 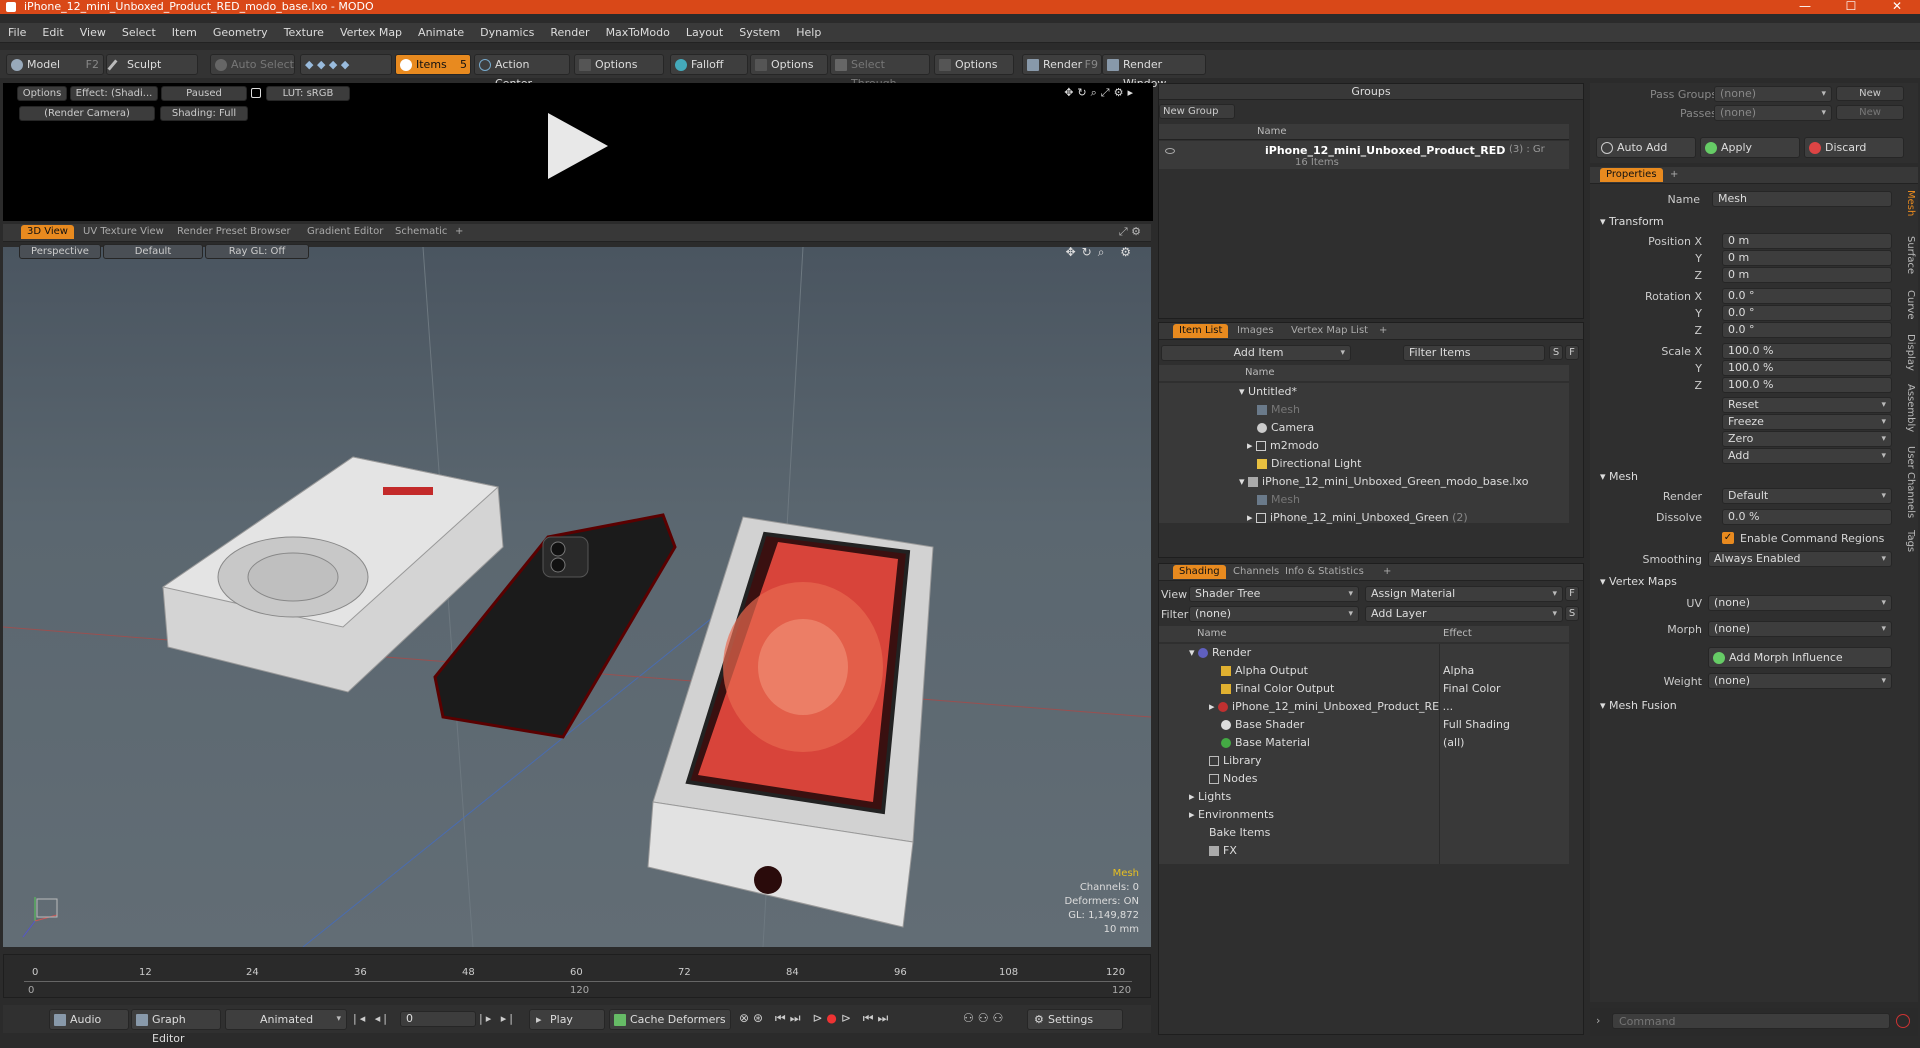 What do you see at coordinates (1638, 705) in the screenshot?
I see `mesh-fusion-section: ▾ Mesh Fusion` at bounding box center [1638, 705].